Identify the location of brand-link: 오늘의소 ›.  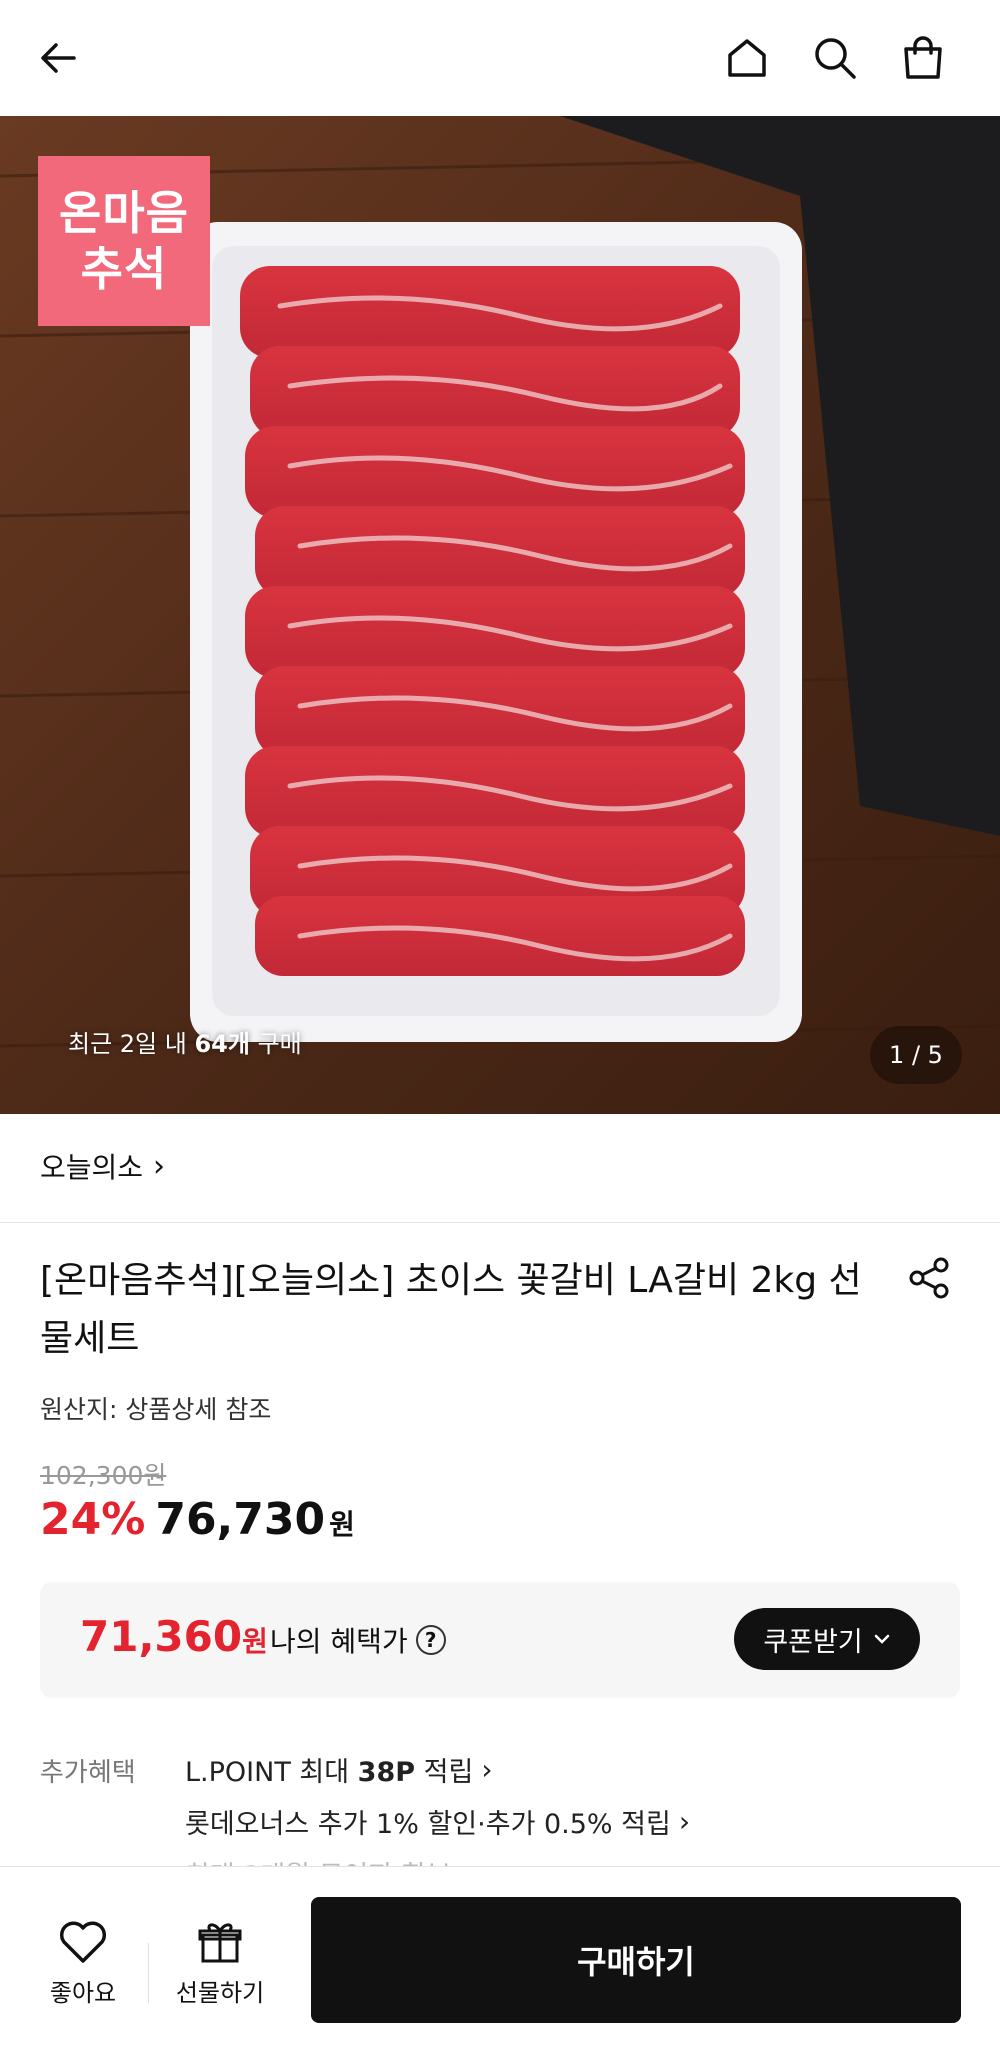
(102, 1166).